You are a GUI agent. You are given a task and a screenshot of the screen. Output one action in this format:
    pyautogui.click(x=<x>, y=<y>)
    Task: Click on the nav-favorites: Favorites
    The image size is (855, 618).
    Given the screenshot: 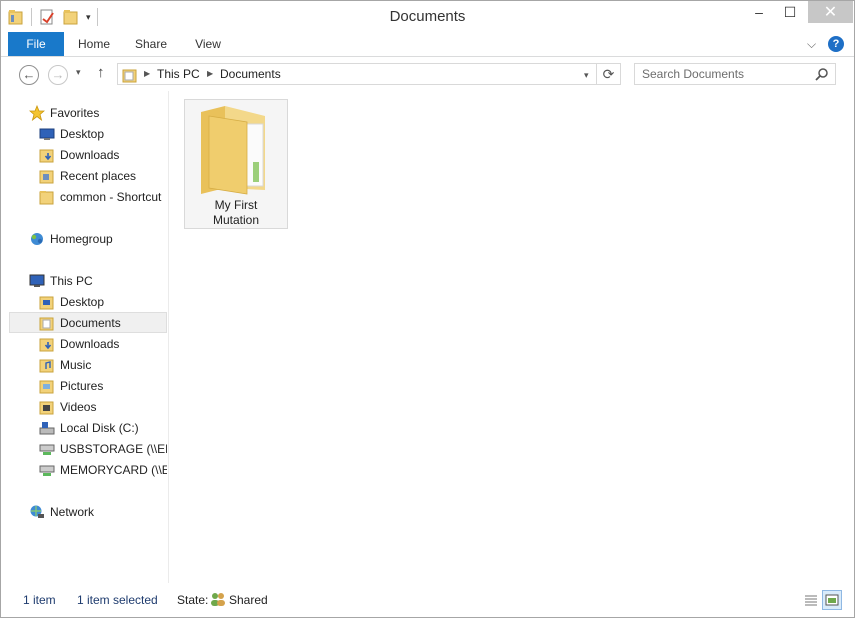 What is the action you would take?
    pyautogui.click(x=88, y=112)
    